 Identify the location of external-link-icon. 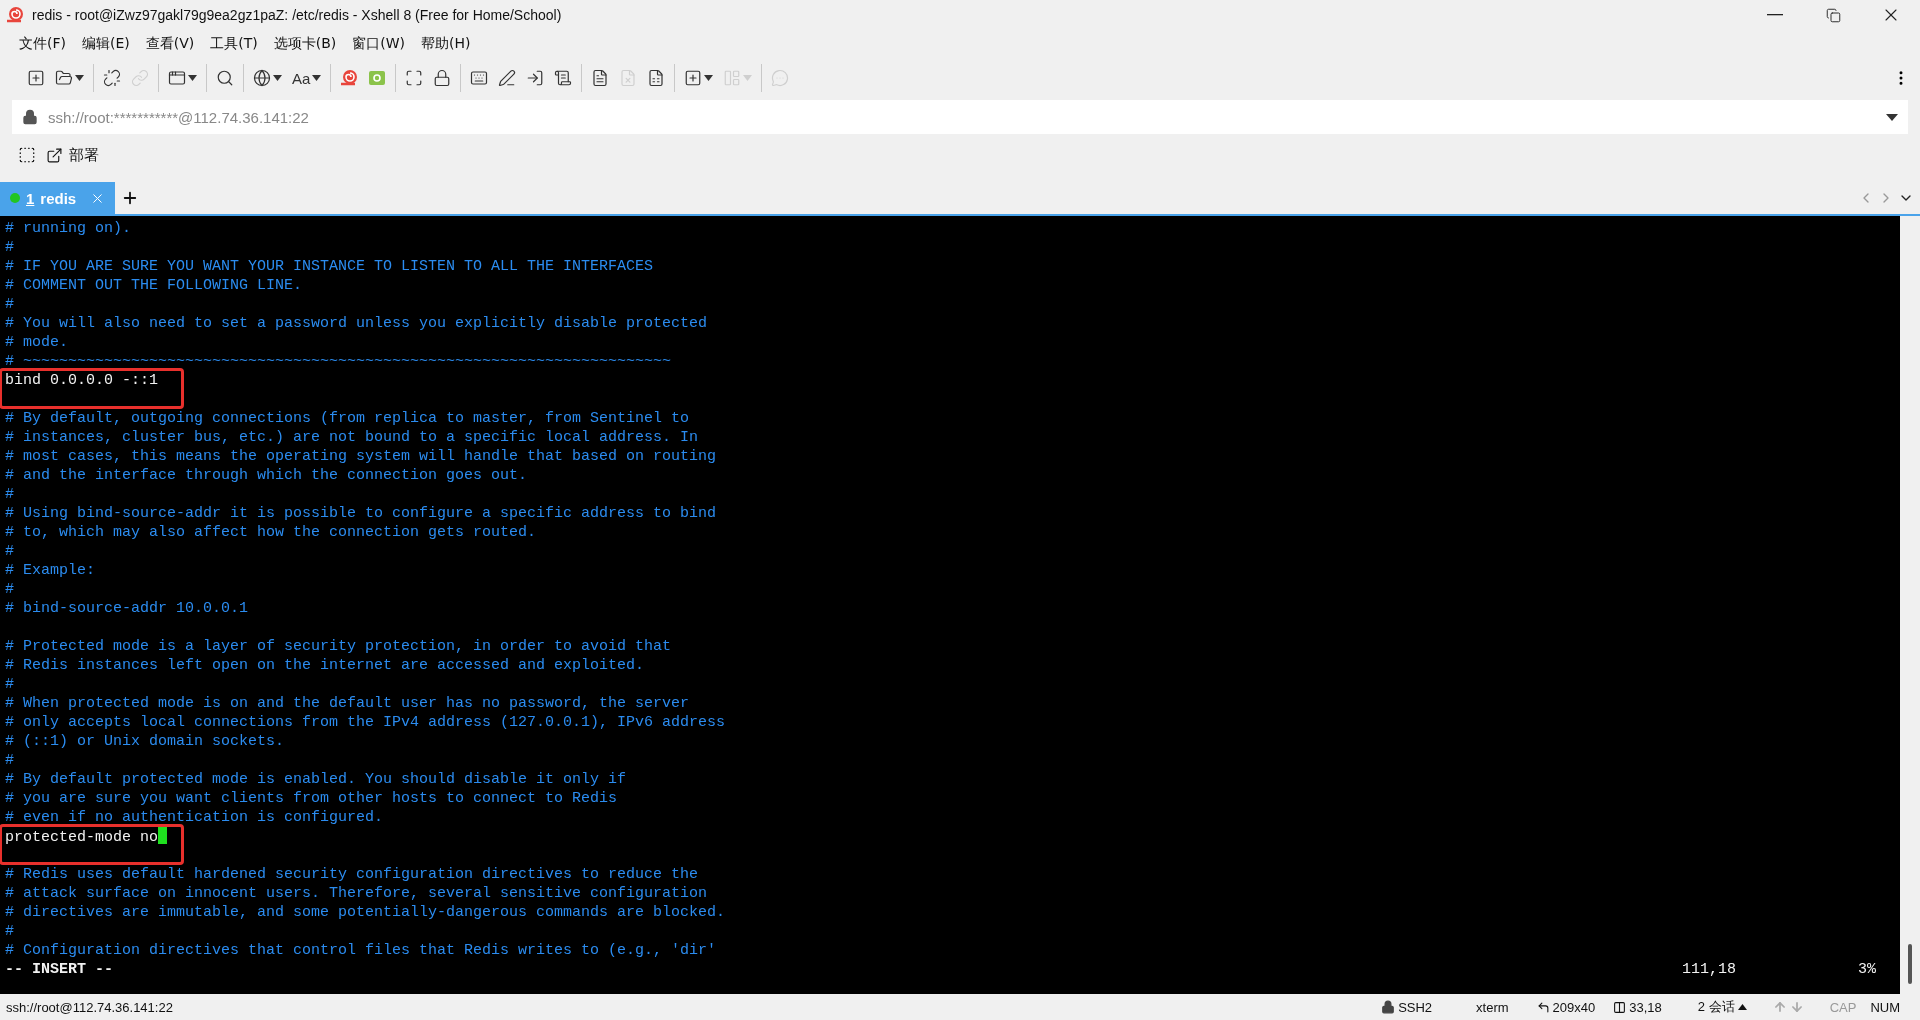
(54, 155).